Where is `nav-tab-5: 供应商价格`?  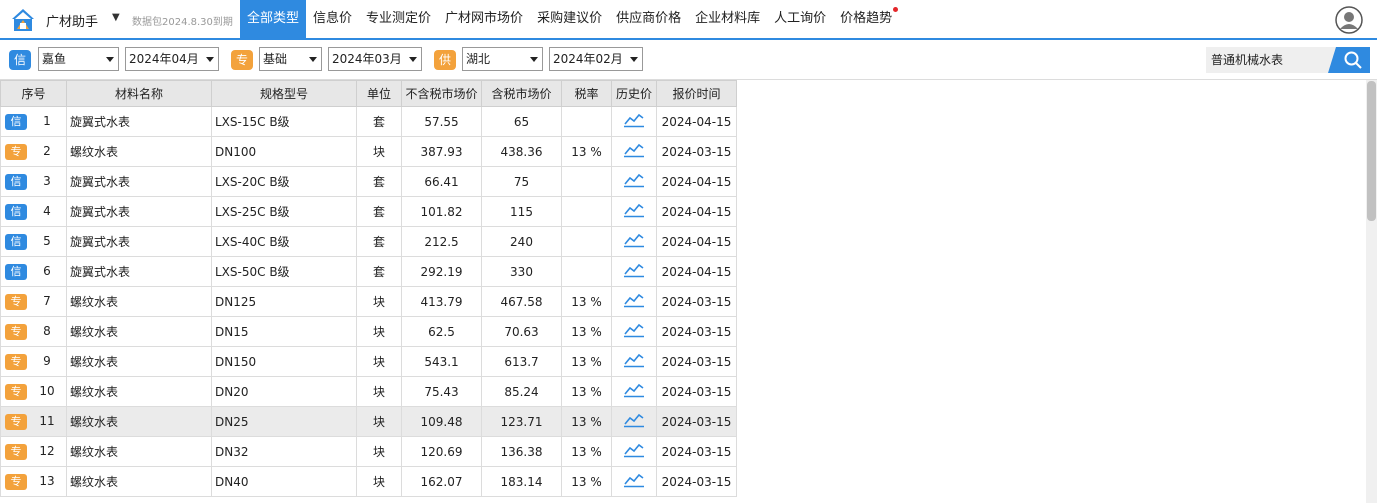
nav-tab-5: 供应商价格 is located at coordinates (648, 19).